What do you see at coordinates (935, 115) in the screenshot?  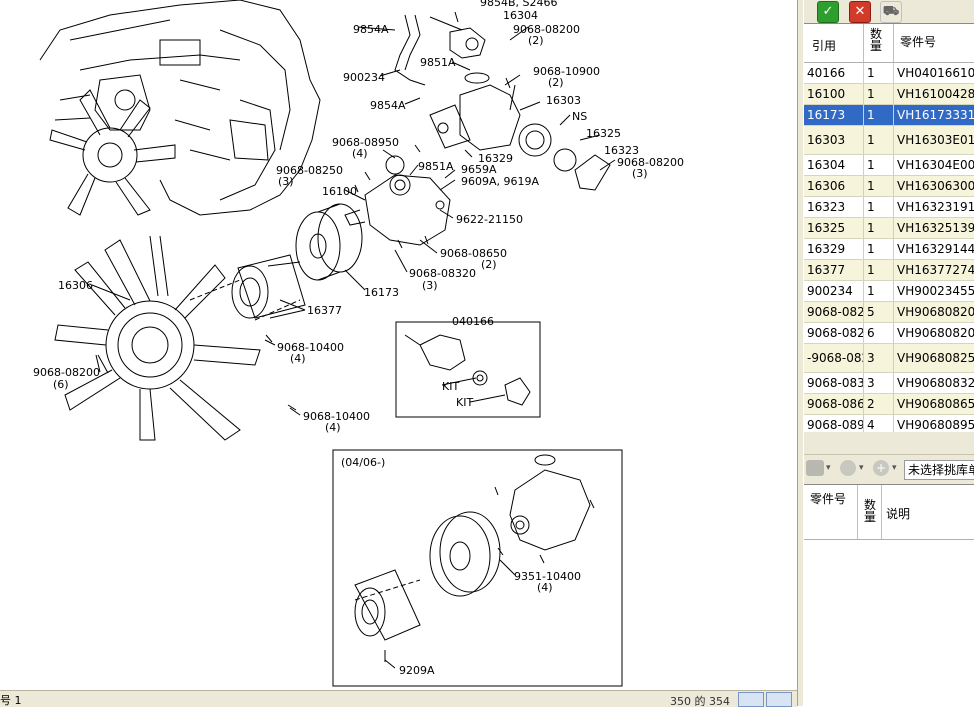 I see `cell-part-no: VH161733310A` at bounding box center [935, 115].